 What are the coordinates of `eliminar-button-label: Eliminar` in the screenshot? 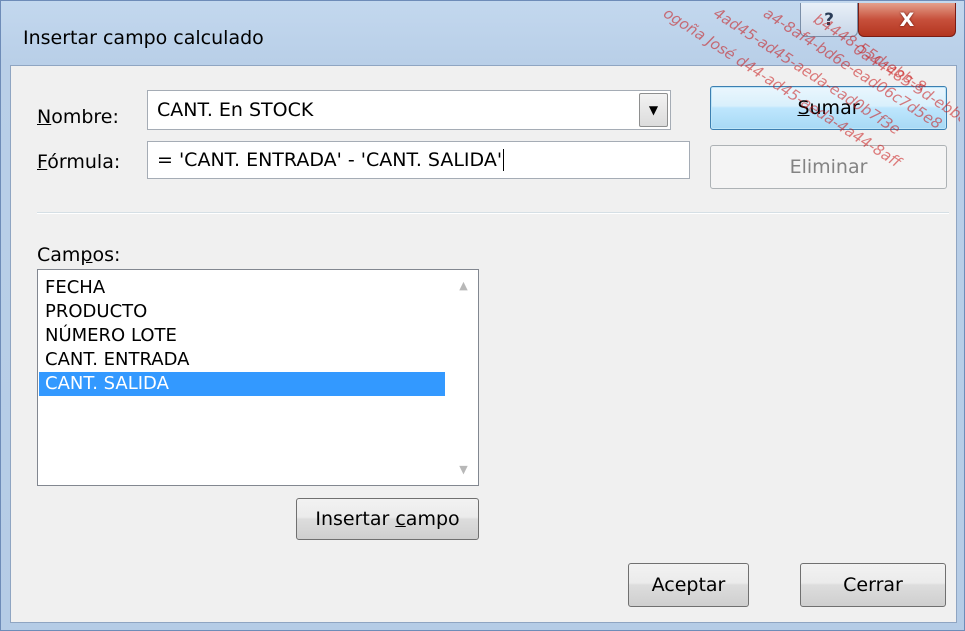 It's located at (828, 167).